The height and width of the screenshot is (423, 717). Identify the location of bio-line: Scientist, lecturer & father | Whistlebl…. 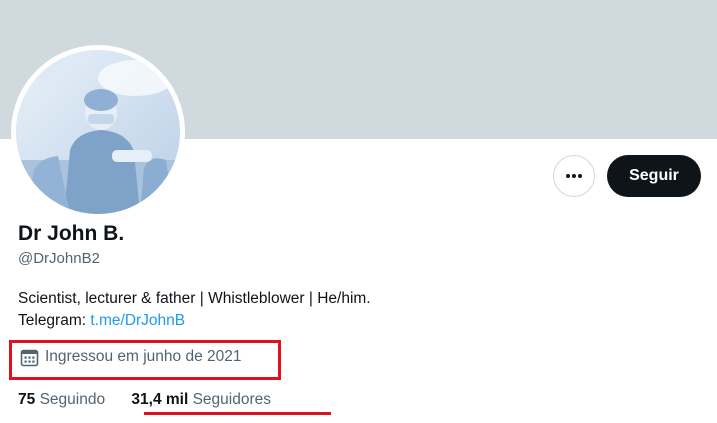
(194, 298).